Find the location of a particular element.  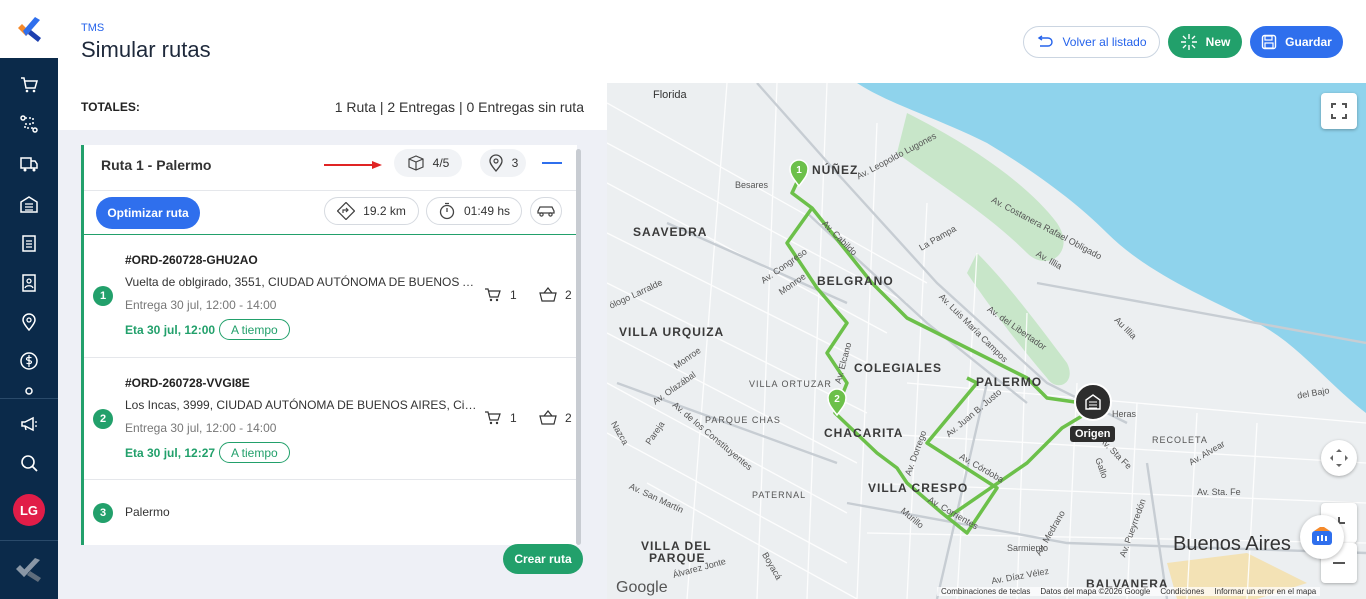

packages-count: 4/5 is located at coordinates (441, 163).